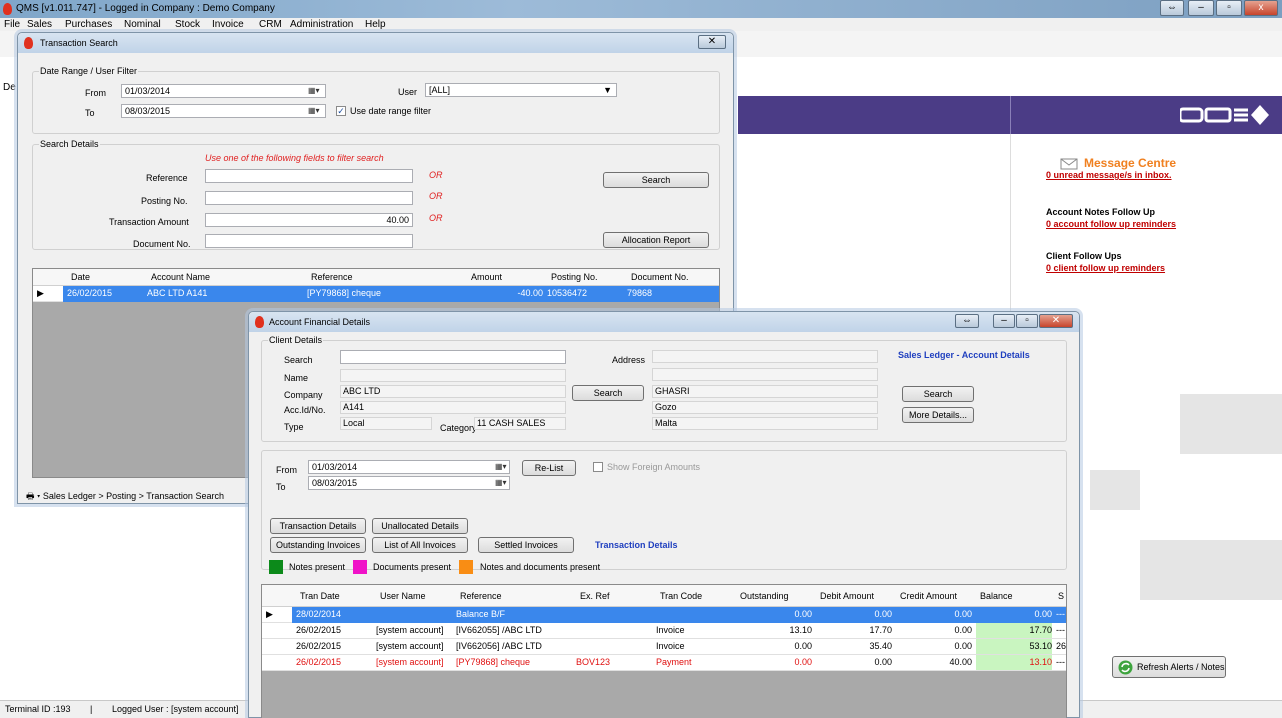  Describe the element at coordinates (309, 241) in the screenshot. I see `document-no-input` at that location.